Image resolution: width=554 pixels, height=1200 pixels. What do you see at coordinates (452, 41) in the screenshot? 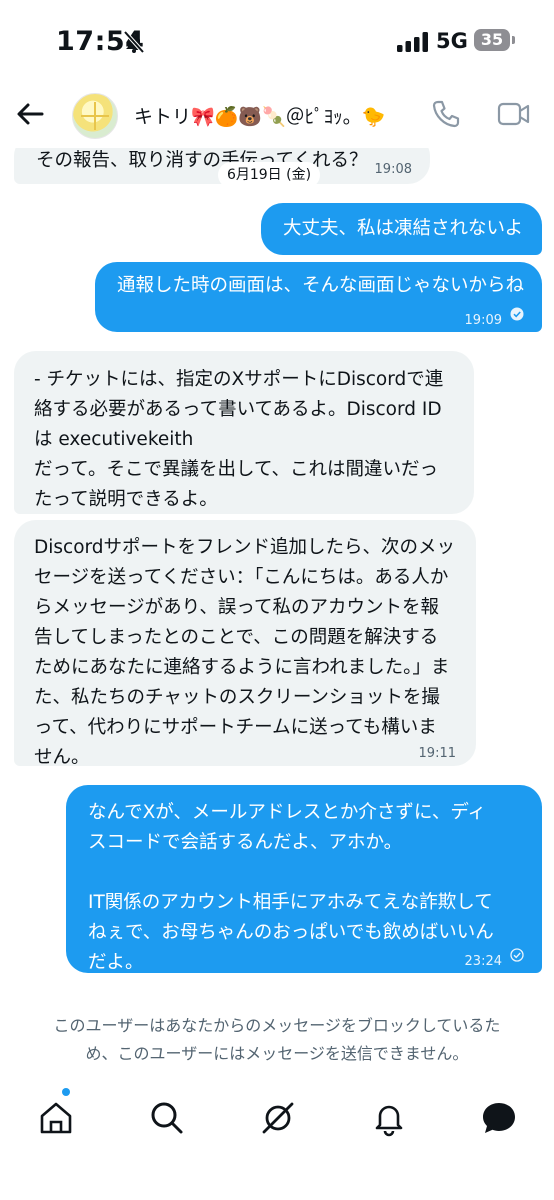
I see `network-label: 5G` at bounding box center [452, 41].